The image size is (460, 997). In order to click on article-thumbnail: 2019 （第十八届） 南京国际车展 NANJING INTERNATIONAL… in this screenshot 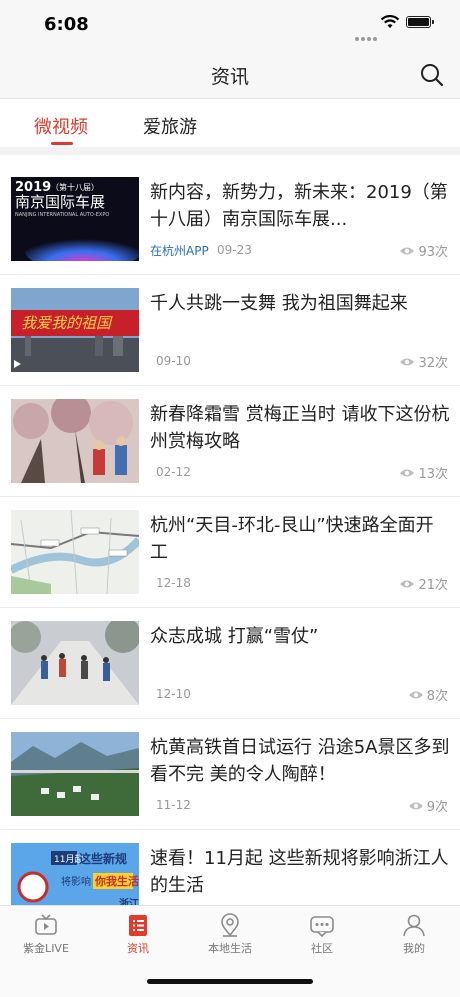, I will do `click(75, 219)`.